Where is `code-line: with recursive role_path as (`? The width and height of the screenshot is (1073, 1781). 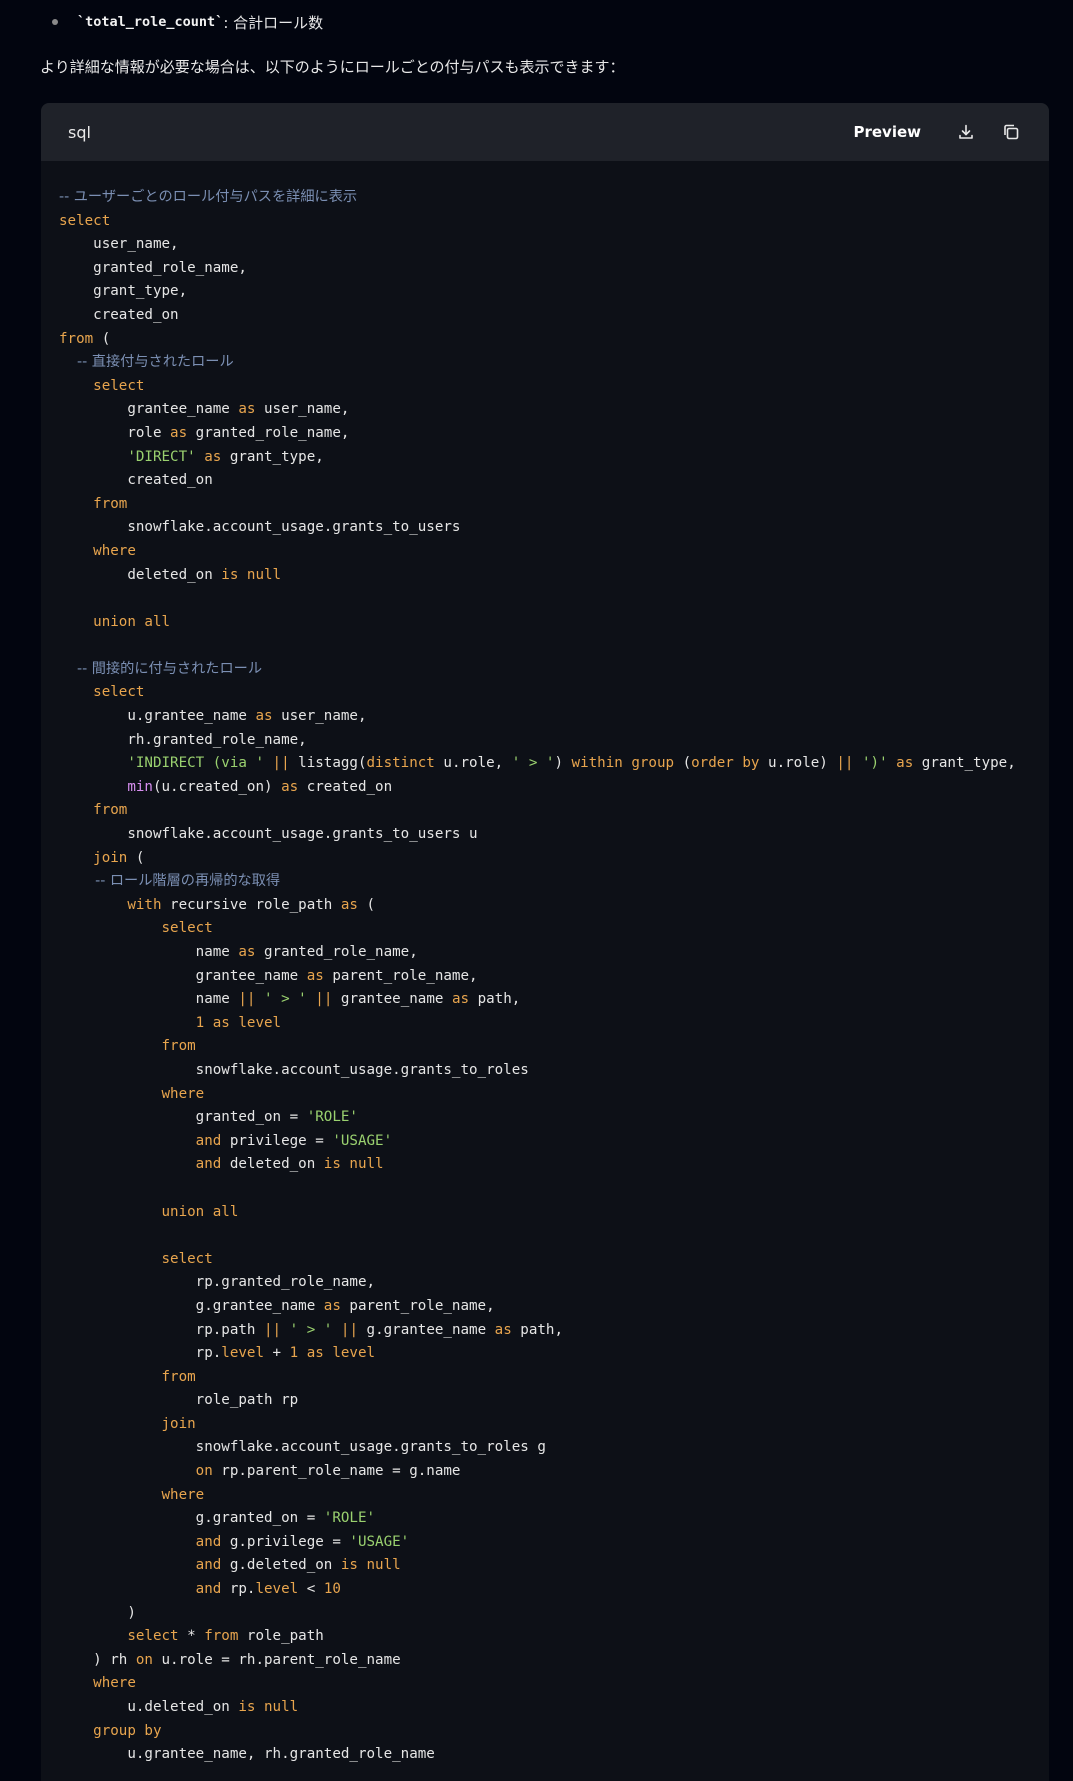 code-line: with recursive role_path as ( is located at coordinates (537, 906).